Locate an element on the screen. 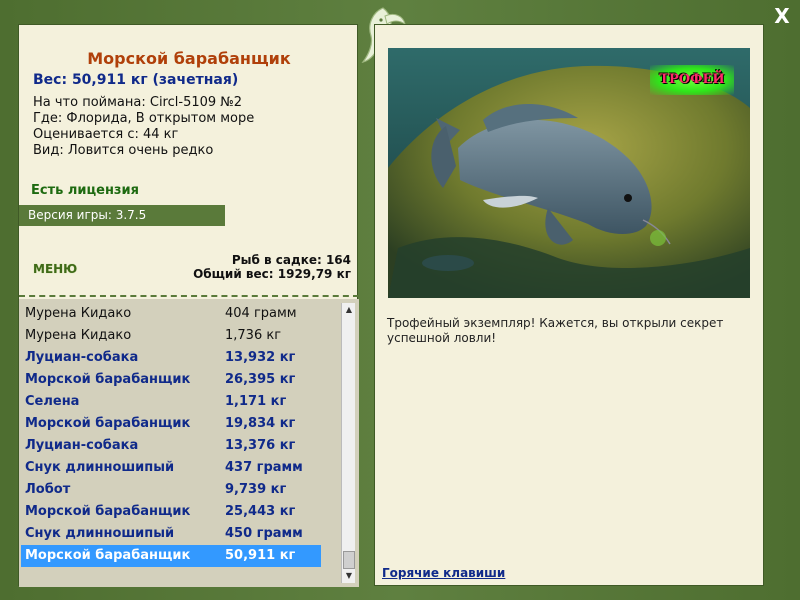  fish-title: Морской барабанщик is located at coordinates (189, 58).